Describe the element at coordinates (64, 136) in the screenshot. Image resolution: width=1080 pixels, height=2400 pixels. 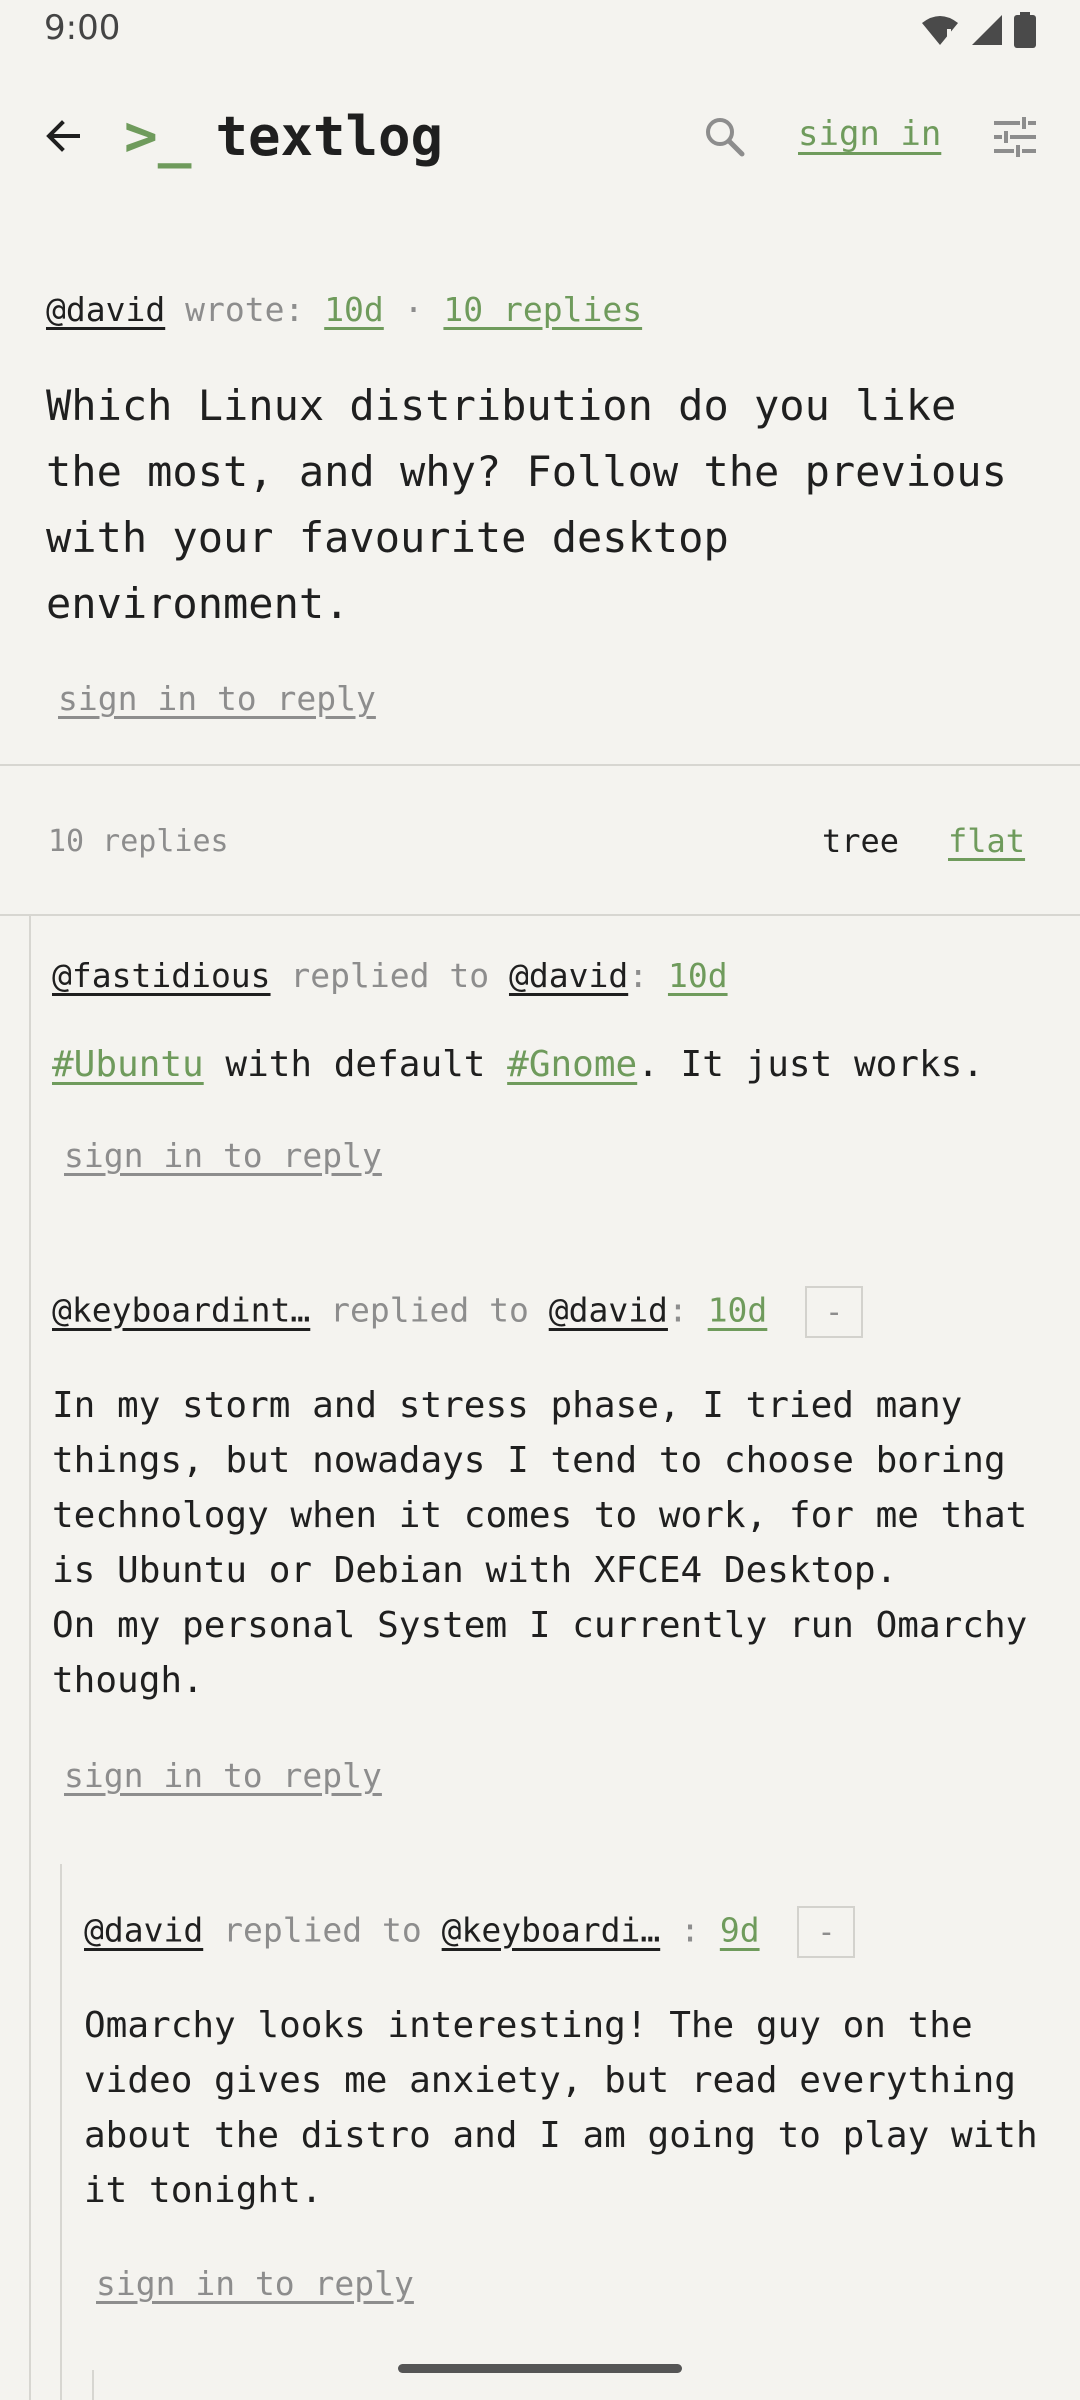
I see `back-arrow-icon` at that location.